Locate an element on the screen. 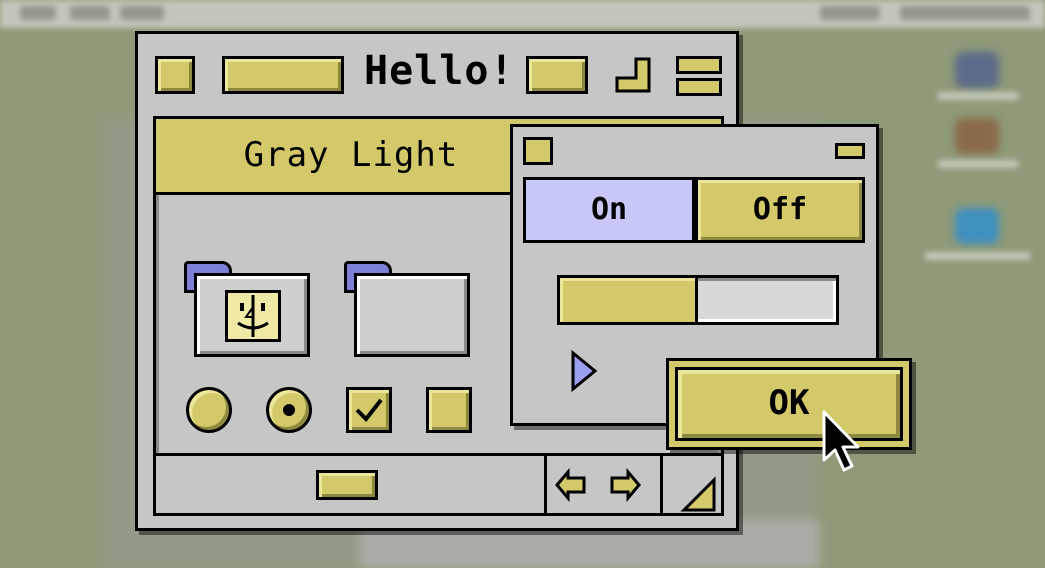 The height and width of the screenshot is (568, 1045). ok-button-frame: OK is located at coordinates (789, 404).